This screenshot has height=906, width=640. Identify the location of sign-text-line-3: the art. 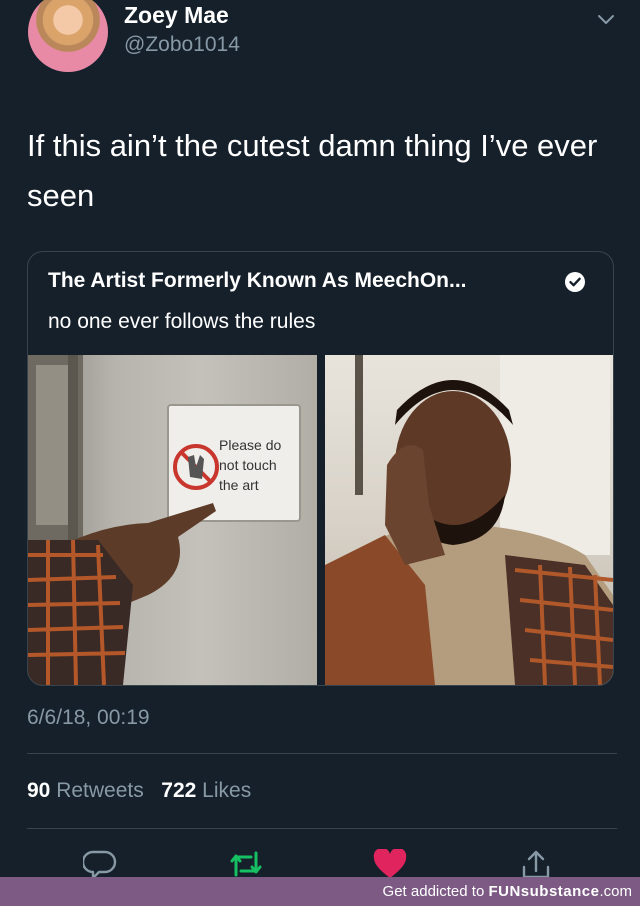
(239, 485).